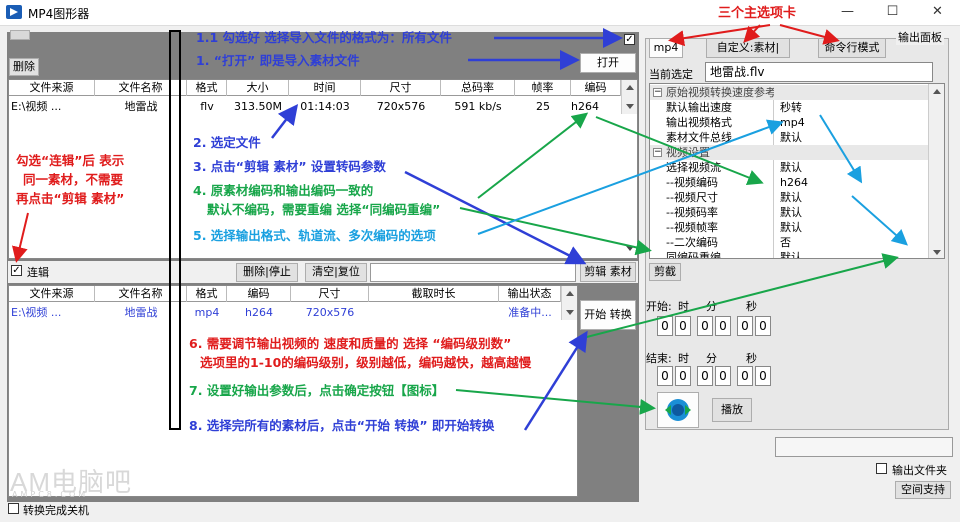 The image size is (960, 522). Describe the element at coordinates (350, 343) in the screenshot. I see `annotation-6a: 6. 需要调节输出视频的 速度和质量的 选择 “编码级别数”` at that location.